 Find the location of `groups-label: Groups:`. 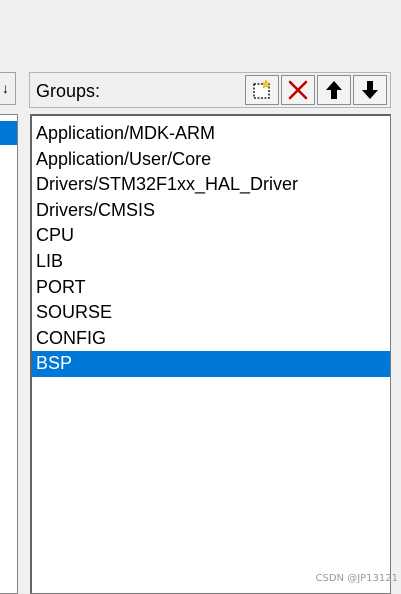

groups-label: Groups: is located at coordinates (68, 91).